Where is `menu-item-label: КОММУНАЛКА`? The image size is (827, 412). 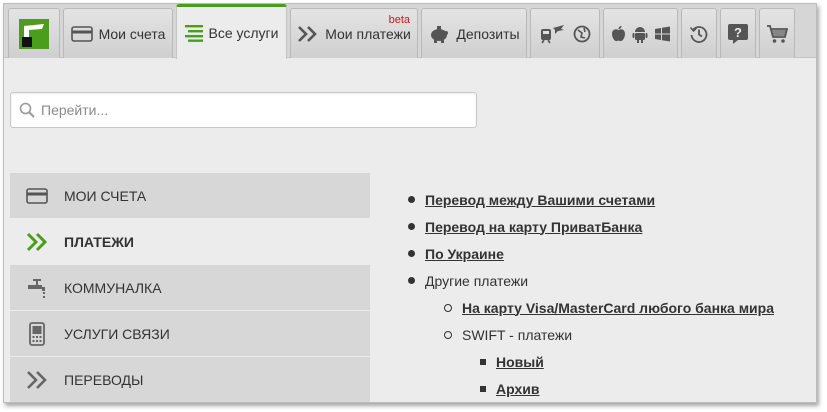
menu-item-label: КОММУНАЛКА is located at coordinates (113, 287).